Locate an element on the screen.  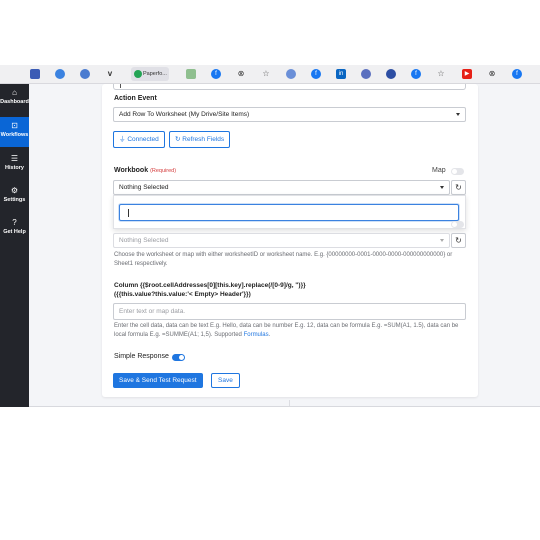
sidebar-item-history: ☰ History is located at coordinates (14, 165).